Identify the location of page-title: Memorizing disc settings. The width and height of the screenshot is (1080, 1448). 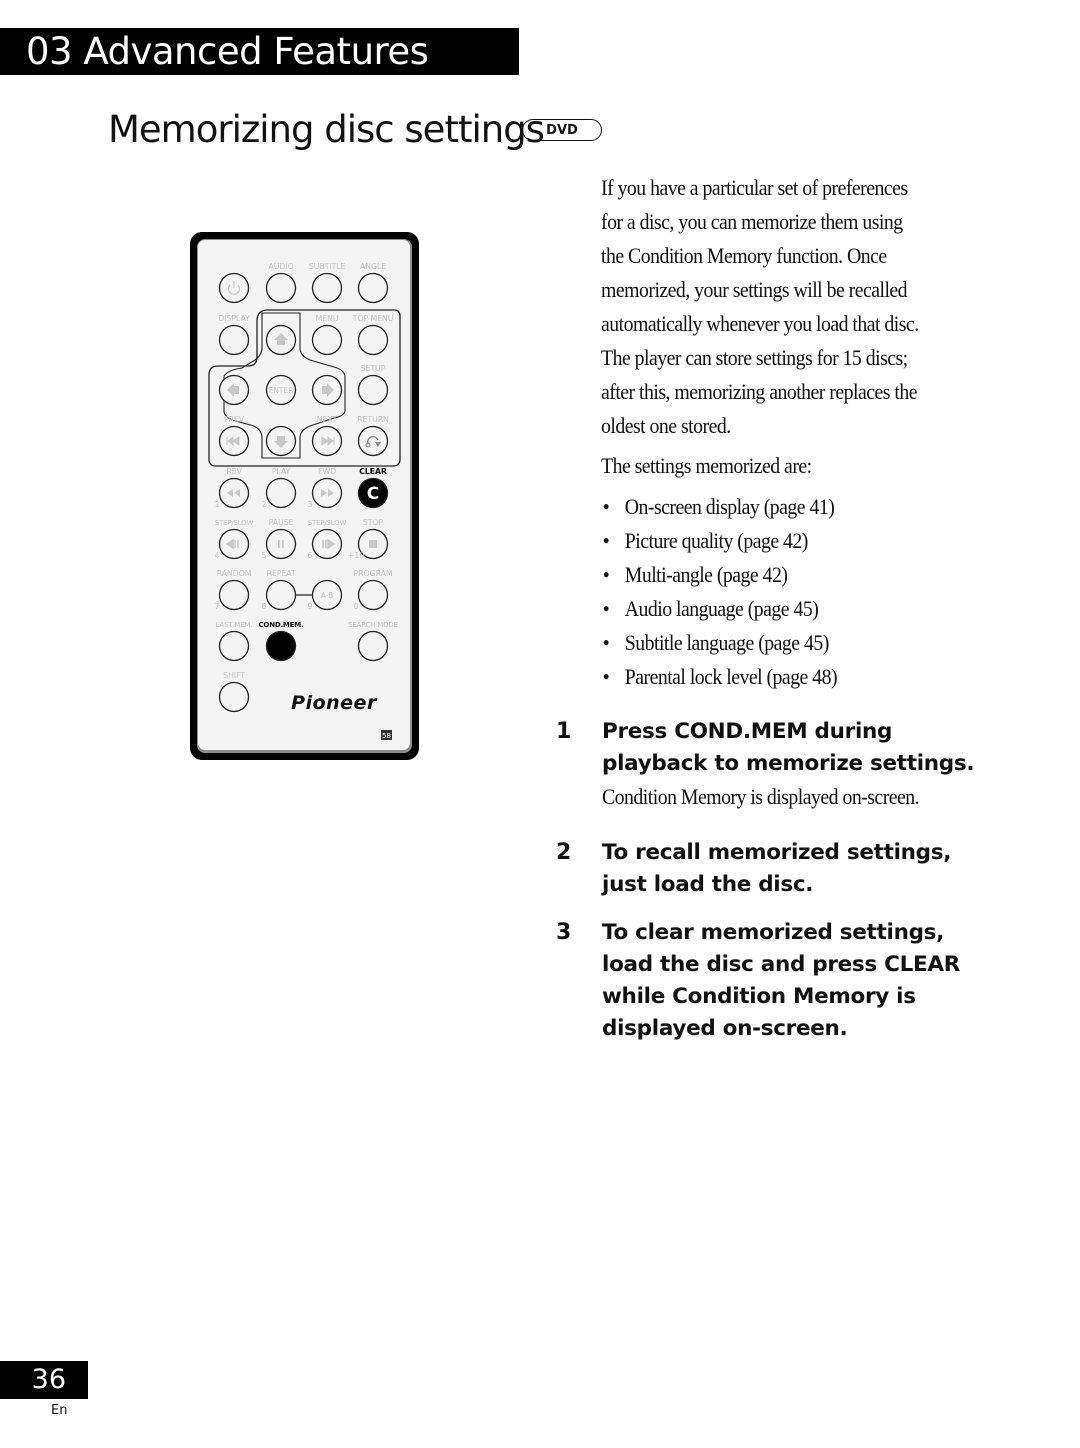
(326, 129).